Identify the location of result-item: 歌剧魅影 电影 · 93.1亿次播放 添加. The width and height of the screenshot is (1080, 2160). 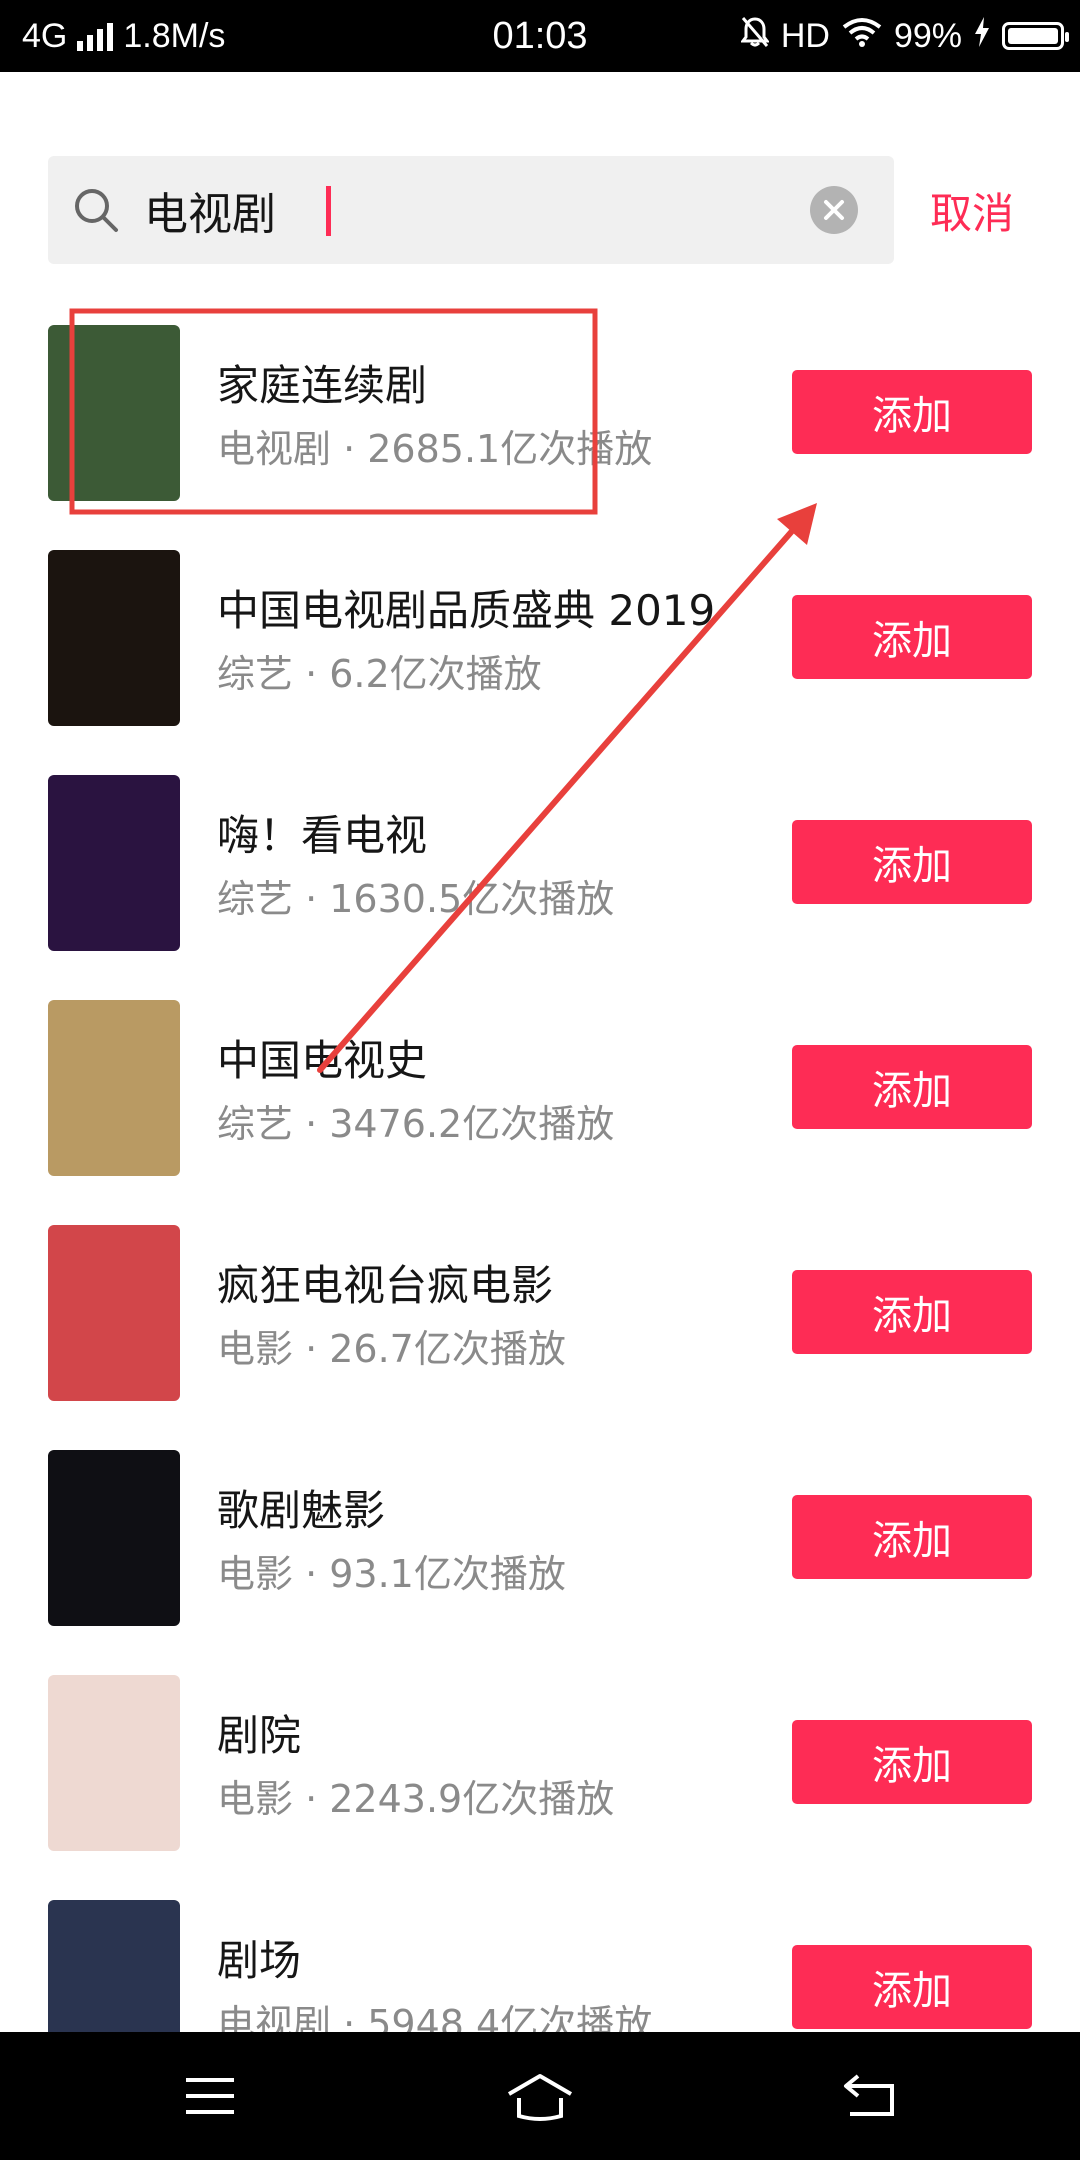
(540, 1537).